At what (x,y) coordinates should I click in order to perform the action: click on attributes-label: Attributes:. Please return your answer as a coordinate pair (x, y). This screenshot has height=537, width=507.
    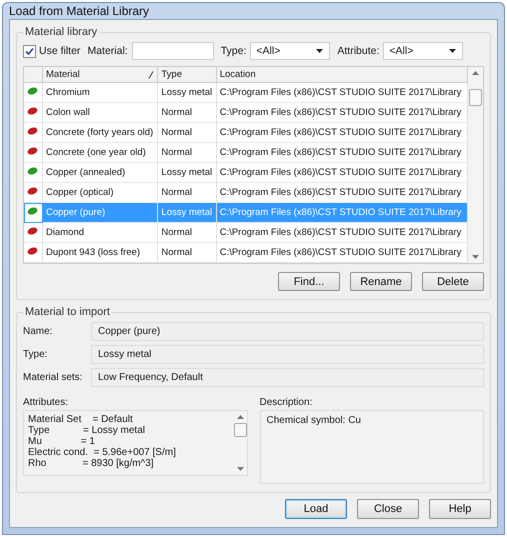
    Looking at the image, I should click on (46, 402).